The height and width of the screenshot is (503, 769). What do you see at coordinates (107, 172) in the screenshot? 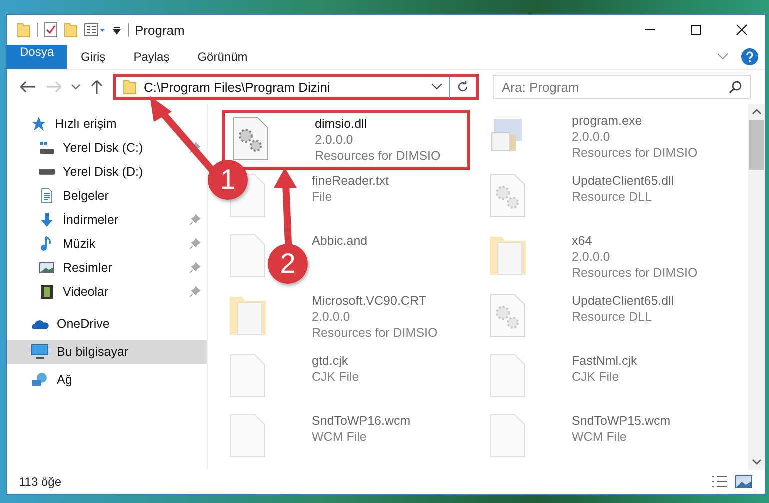
I see `sidebar-item: Yerel Disk (D:)` at bounding box center [107, 172].